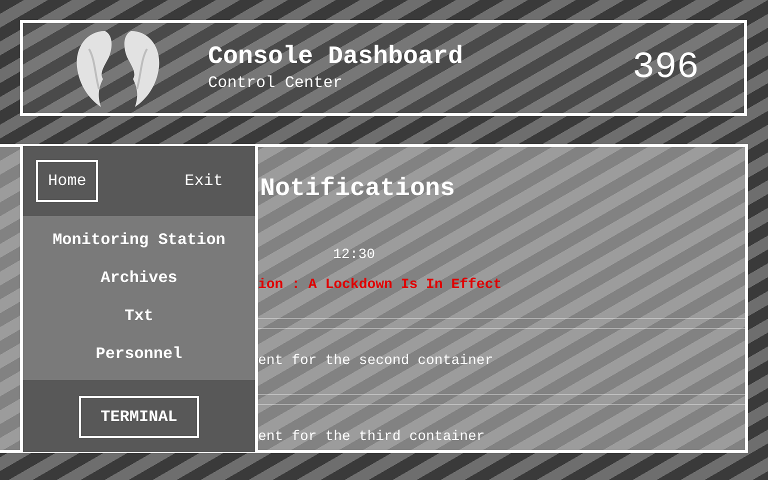 The height and width of the screenshot is (480, 768). Describe the element at coordinates (336, 57) in the screenshot. I see `dashboard-title: Console Dashboard` at that location.